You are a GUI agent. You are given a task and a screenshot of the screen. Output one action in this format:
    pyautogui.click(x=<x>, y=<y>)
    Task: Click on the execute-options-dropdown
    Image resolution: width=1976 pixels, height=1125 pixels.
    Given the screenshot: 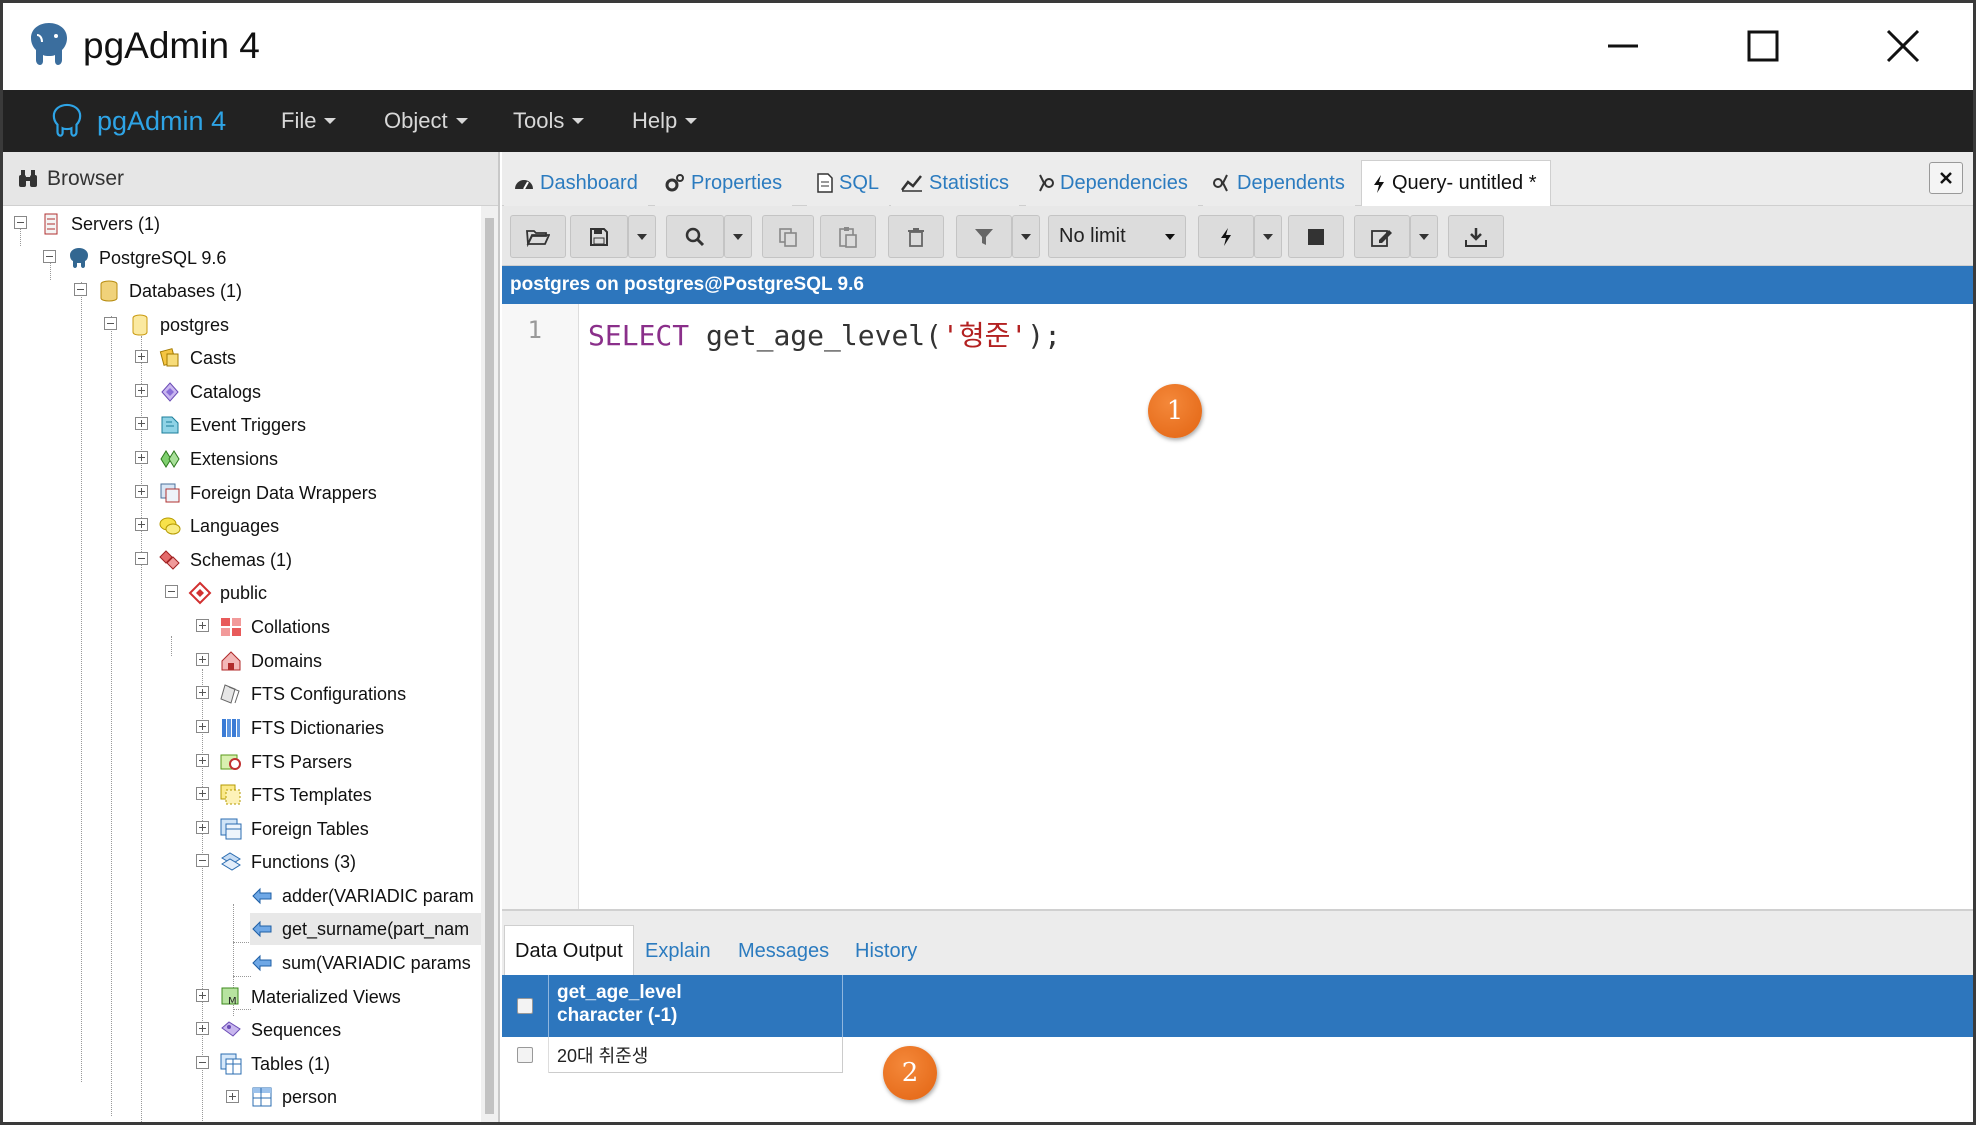 What is the action you would take?
    pyautogui.click(x=1268, y=236)
    